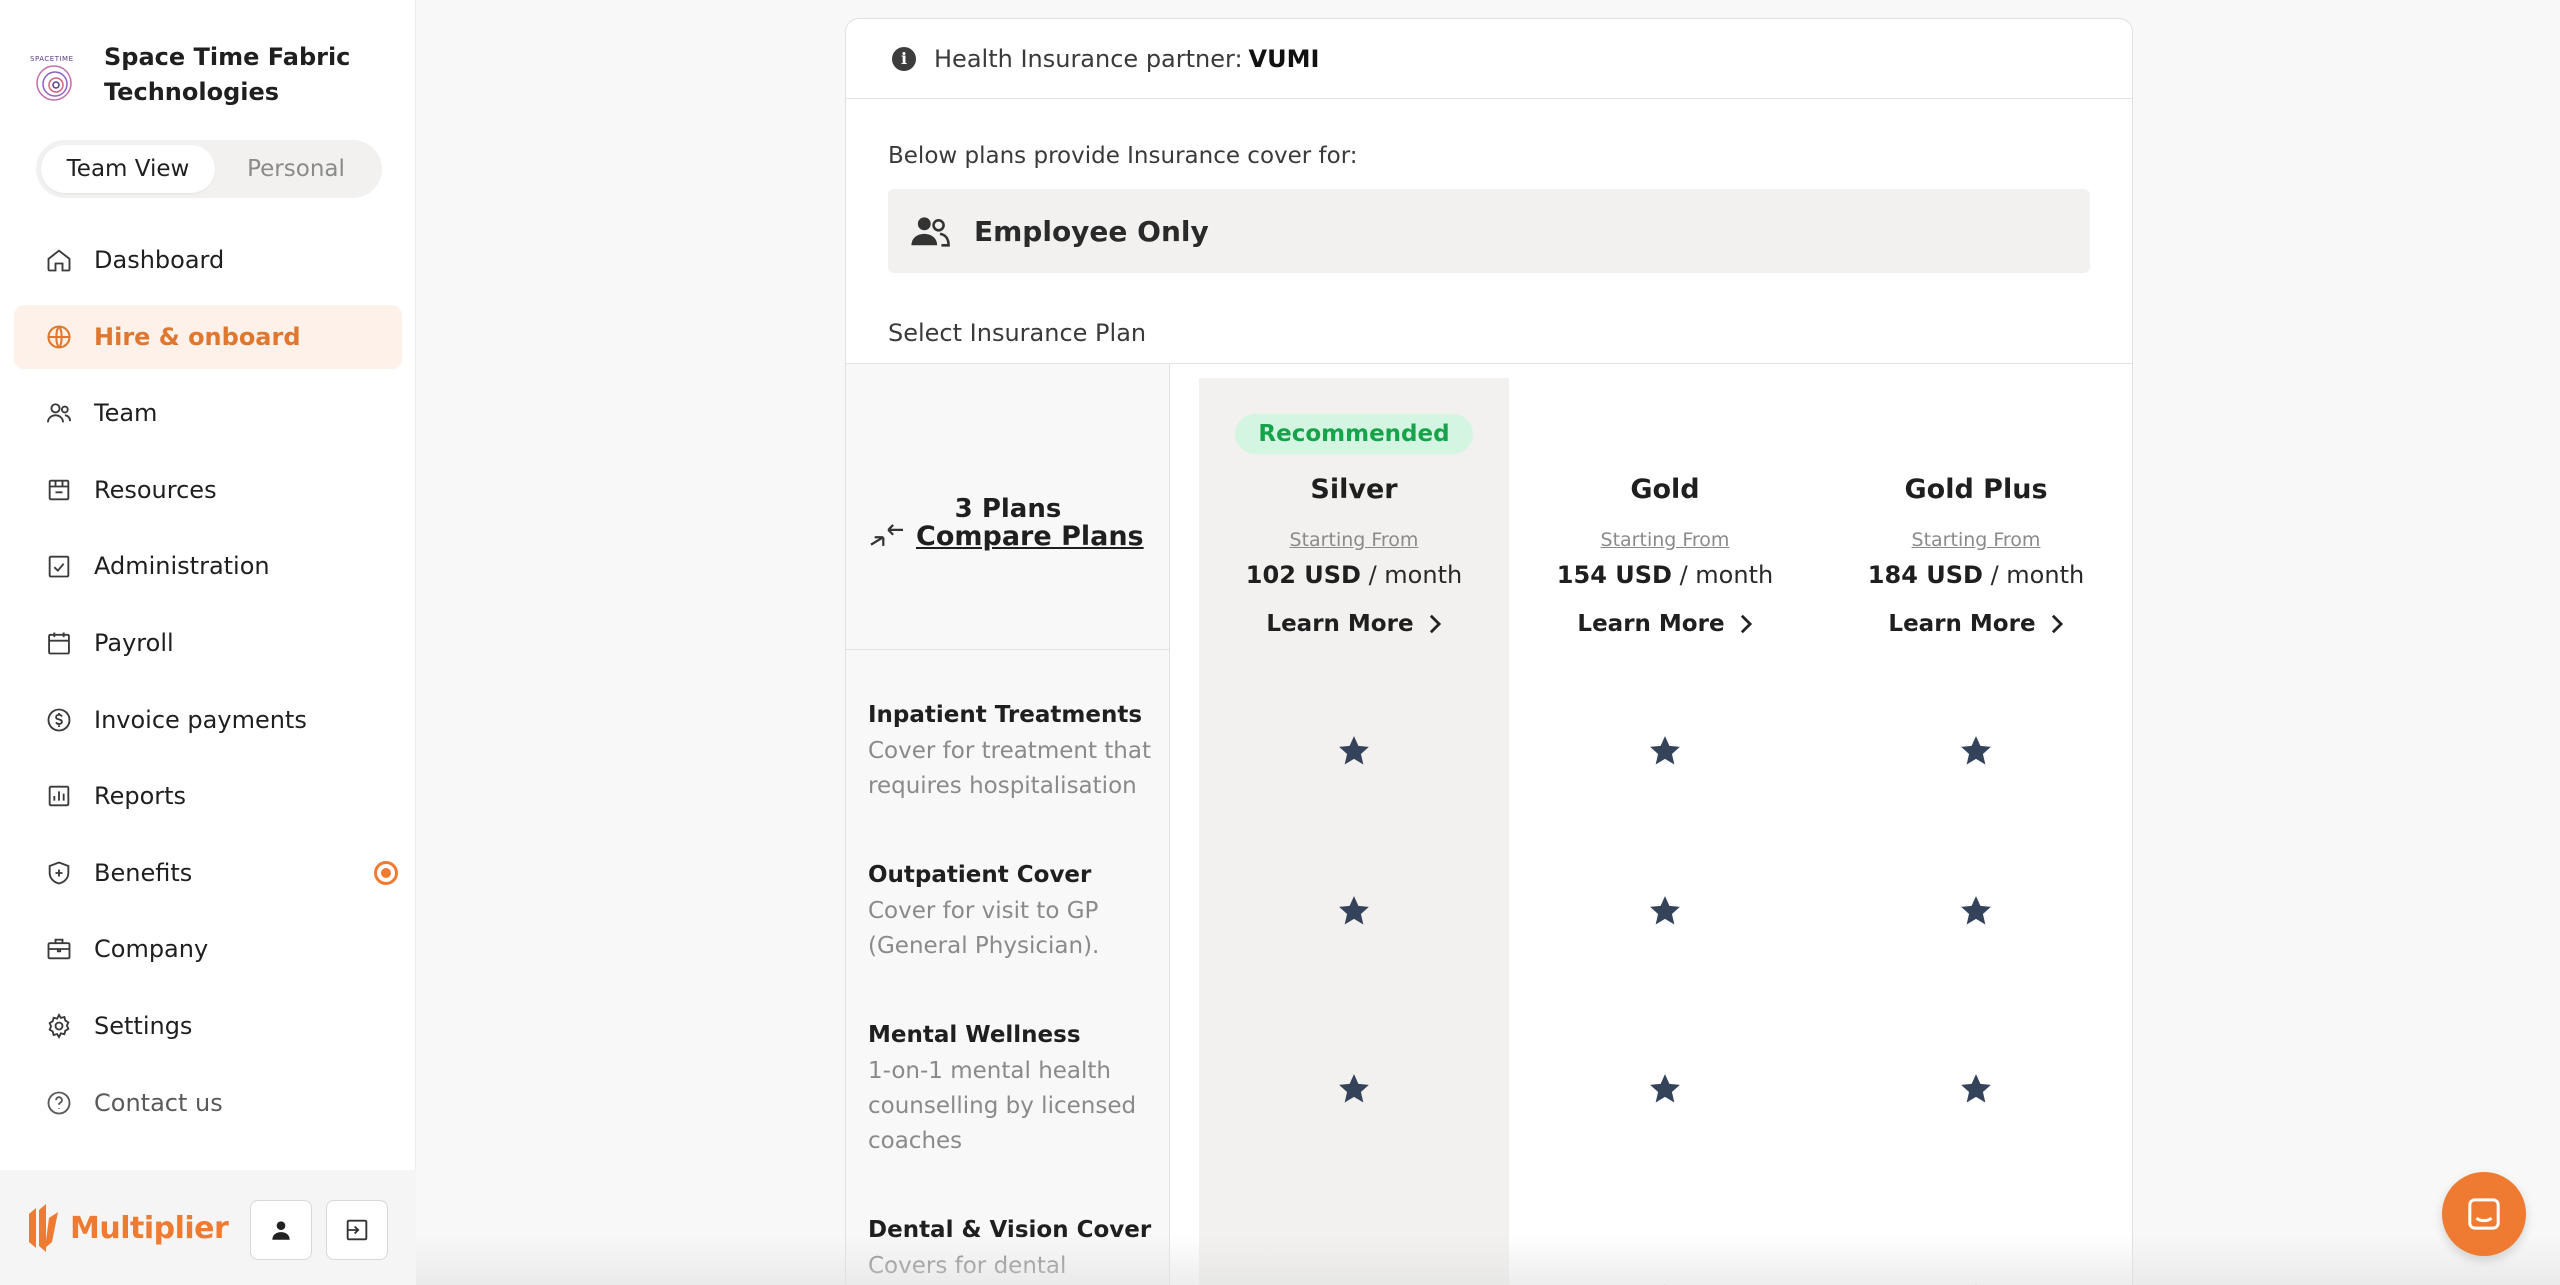 This screenshot has height=1285, width=2560. Describe the element at coordinates (980, 875) in the screenshot. I see `feature-title: Outpatient Cover` at that location.